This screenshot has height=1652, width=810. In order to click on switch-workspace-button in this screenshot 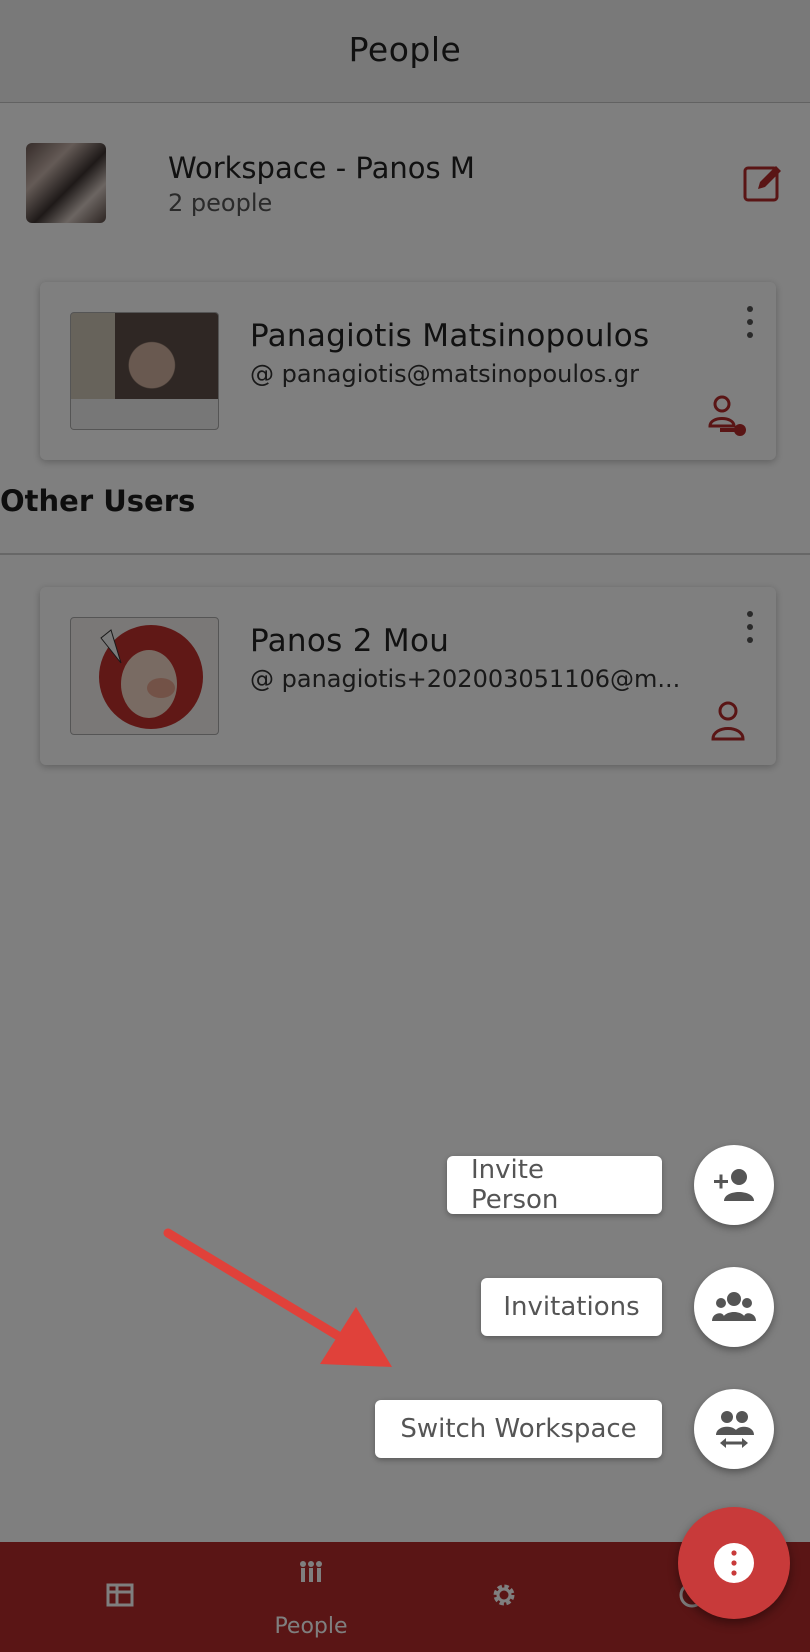, I will do `click(734, 1429)`.